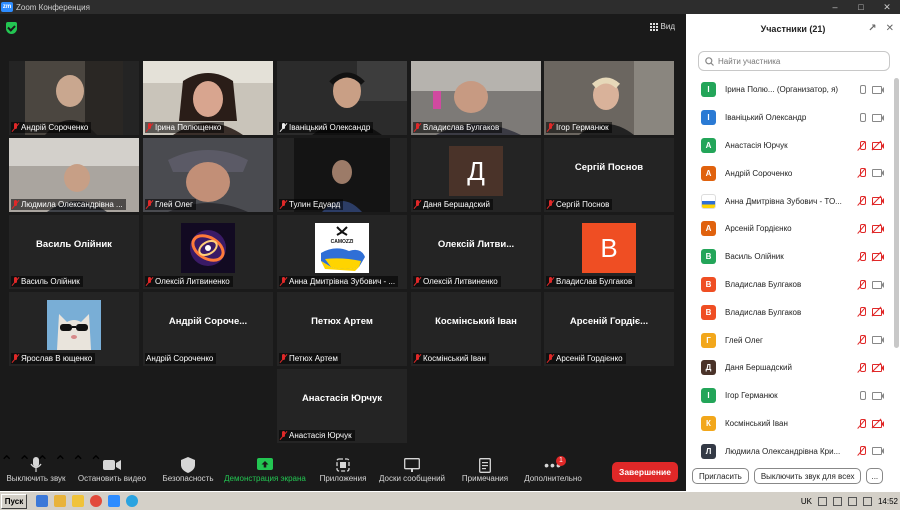 This screenshot has height=510, width=900. Describe the element at coordinates (485, 469) in the screenshot. I see `notes-button: Примечания` at that location.